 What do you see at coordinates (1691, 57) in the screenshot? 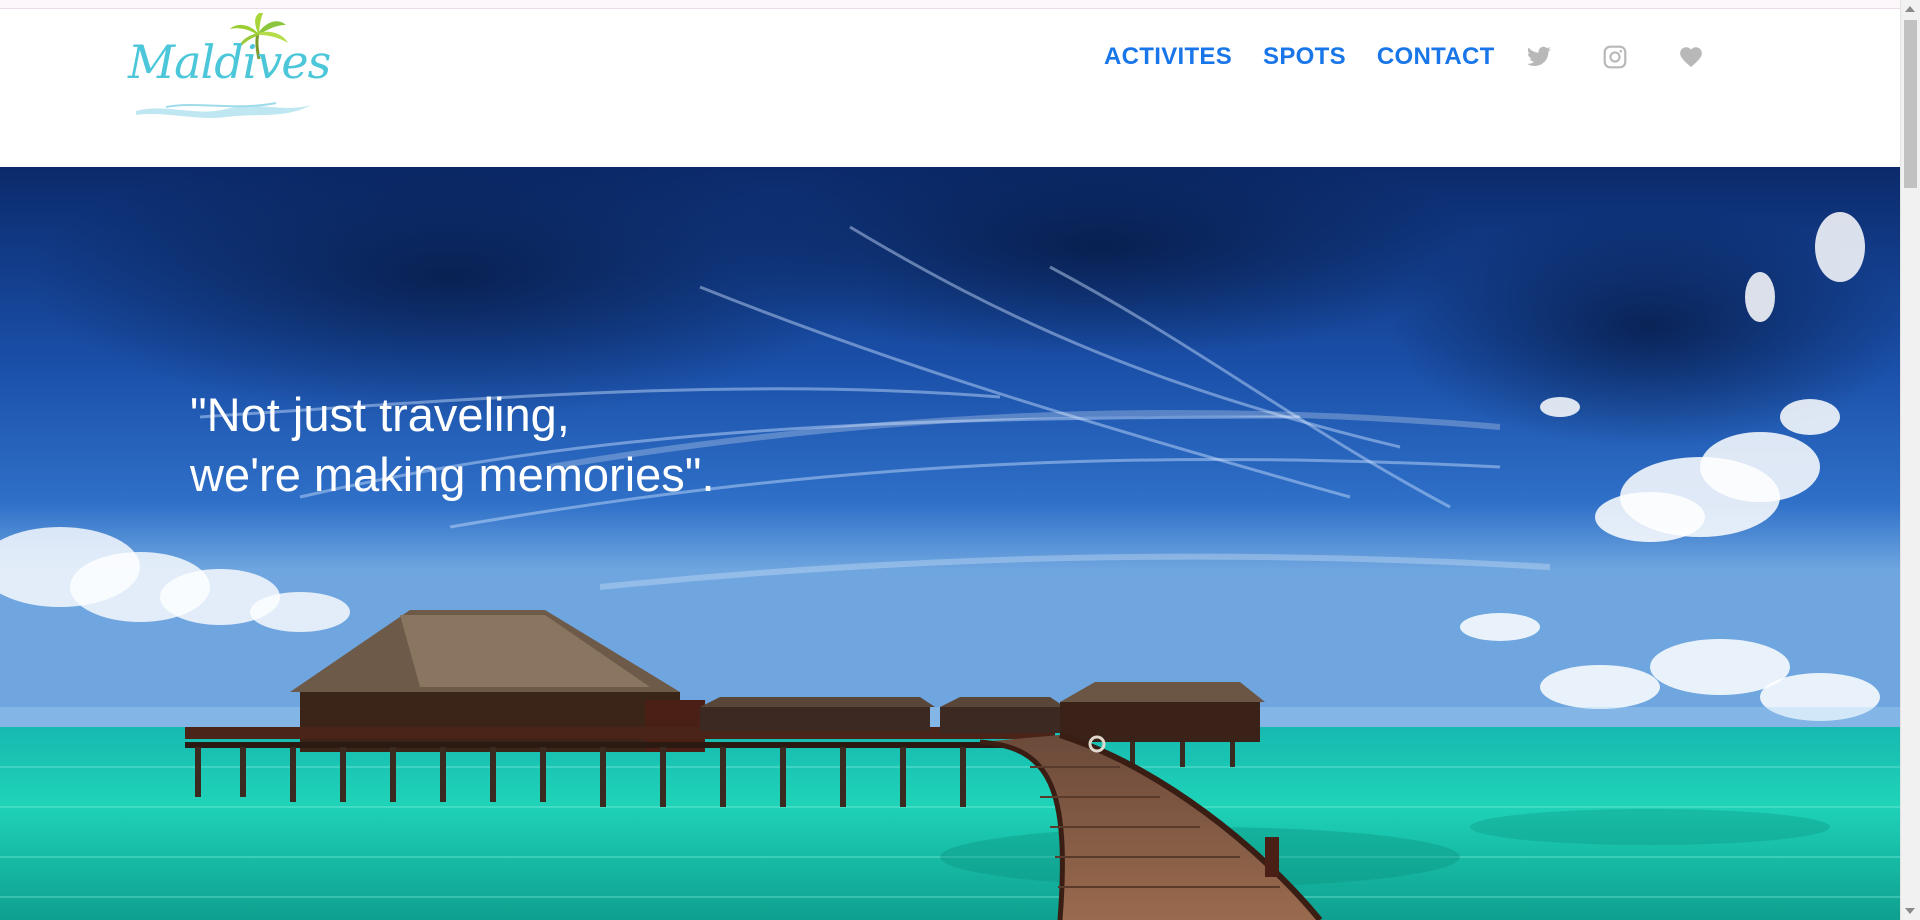
I see `heart-icon` at bounding box center [1691, 57].